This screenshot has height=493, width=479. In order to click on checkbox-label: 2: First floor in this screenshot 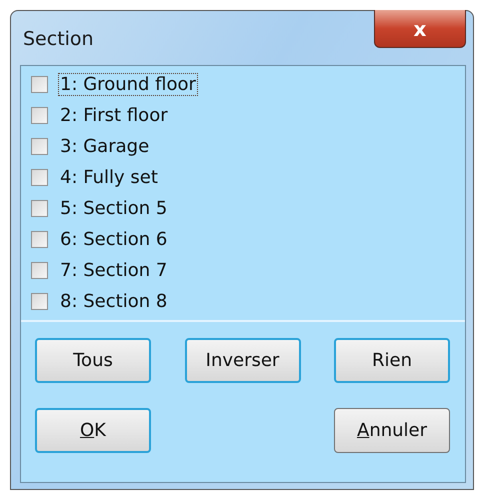, I will do `click(114, 115)`.